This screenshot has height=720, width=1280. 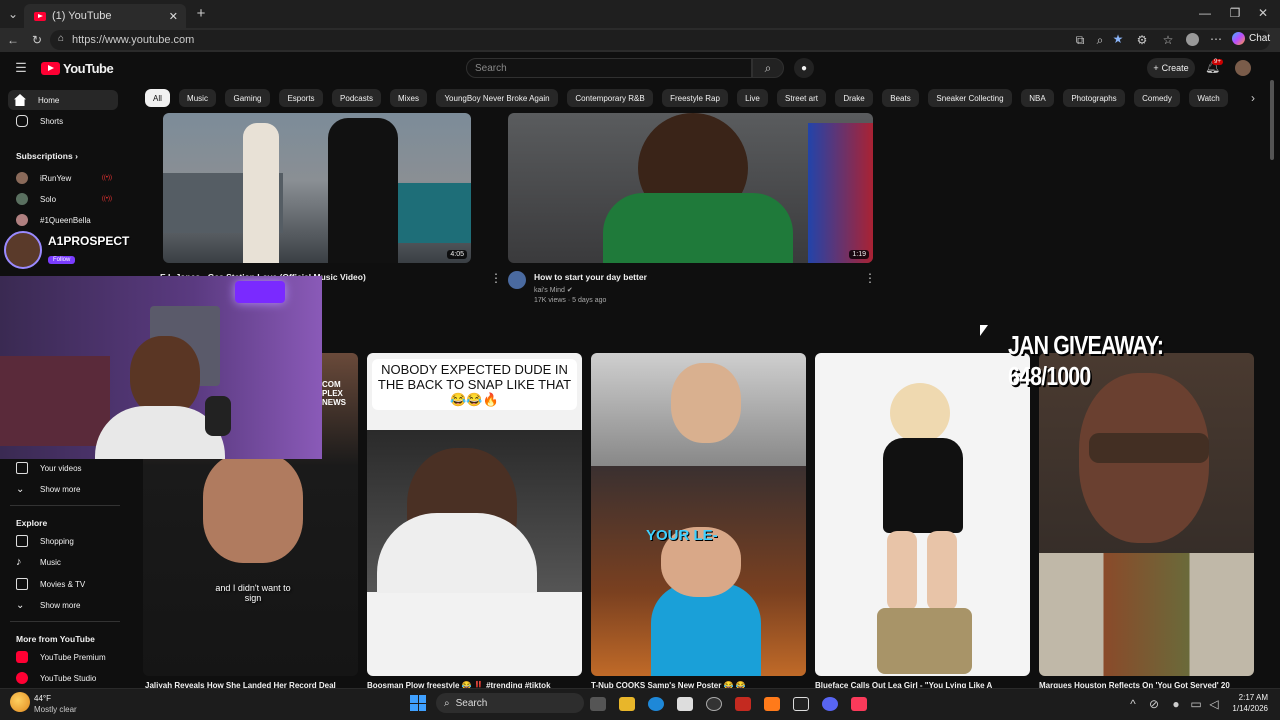 What do you see at coordinates (356, 98) in the screenshot?
I see `chip-podcasts: Podcasts` at bounding box center [356, 98].